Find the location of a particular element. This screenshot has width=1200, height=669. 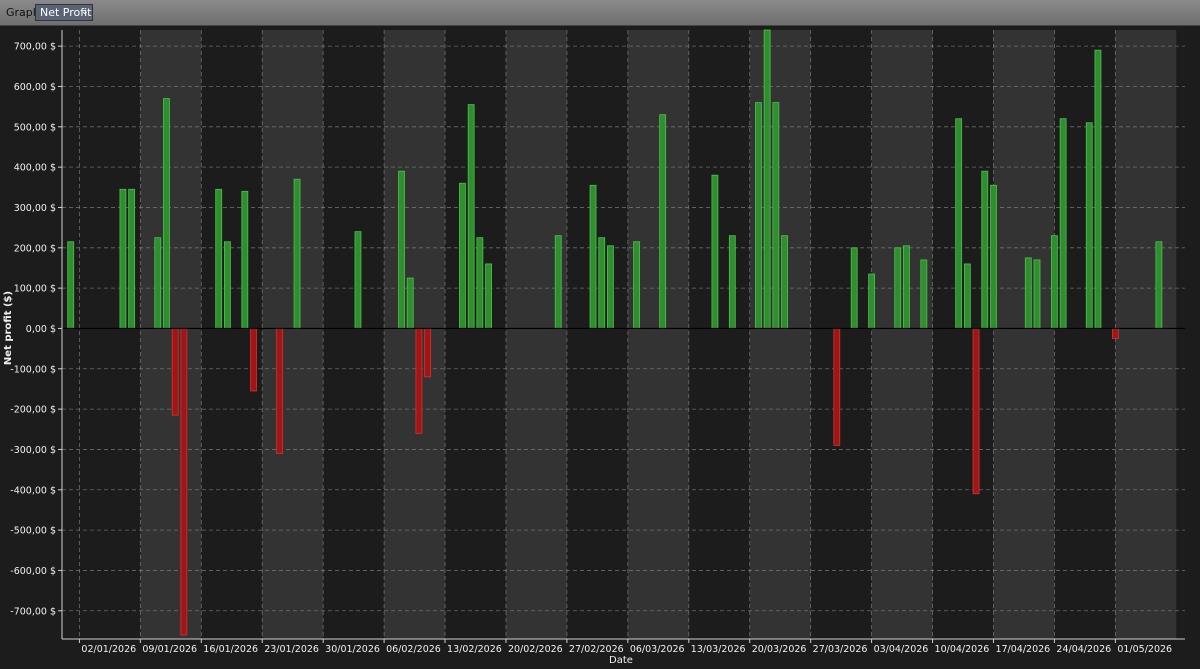

x-tick-label: 16/01/2026 is located at coordinates (230, 649).